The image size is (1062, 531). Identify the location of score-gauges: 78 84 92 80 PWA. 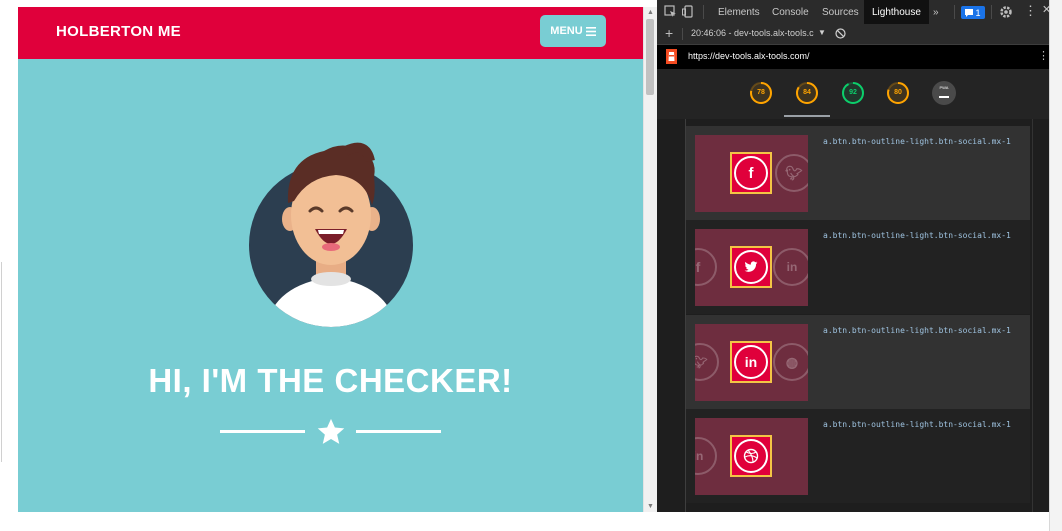
(853, 94).